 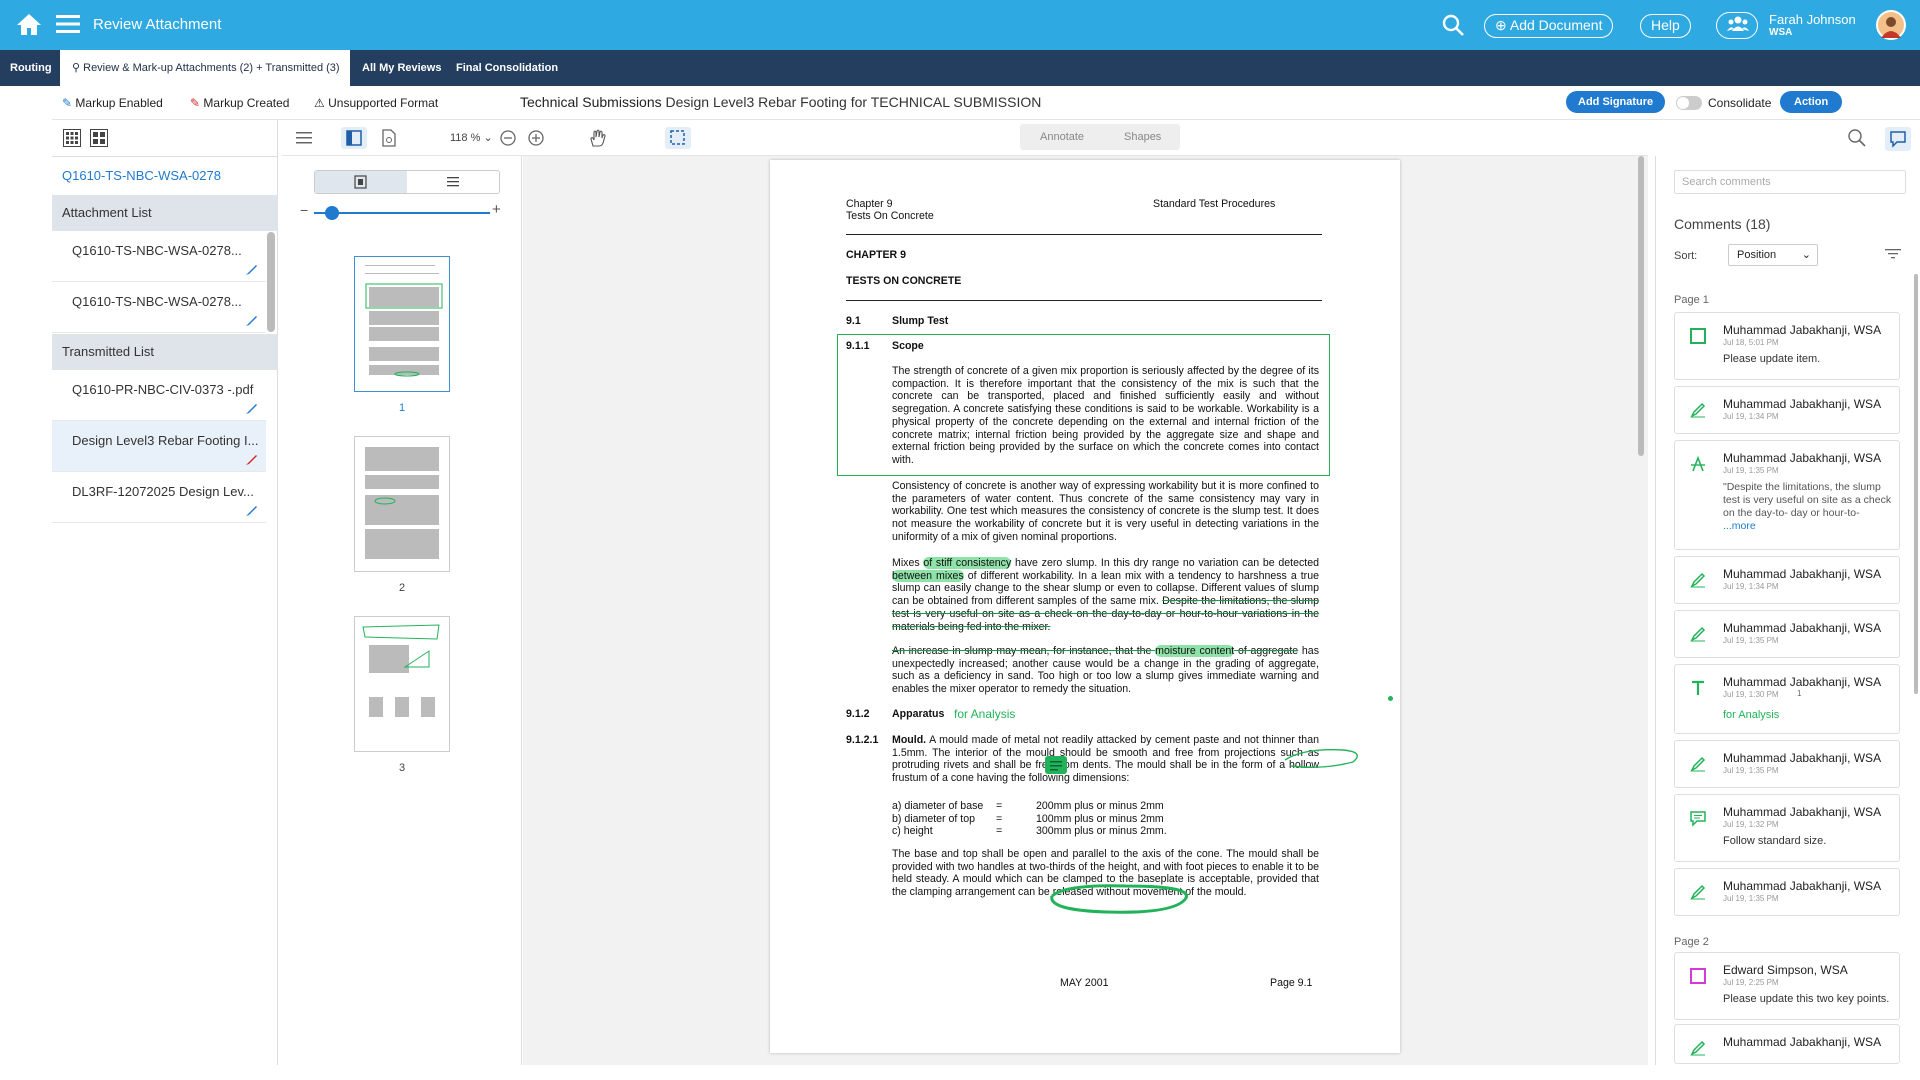 I want to click on zoom-in-icon, so click(x=537, y=138).